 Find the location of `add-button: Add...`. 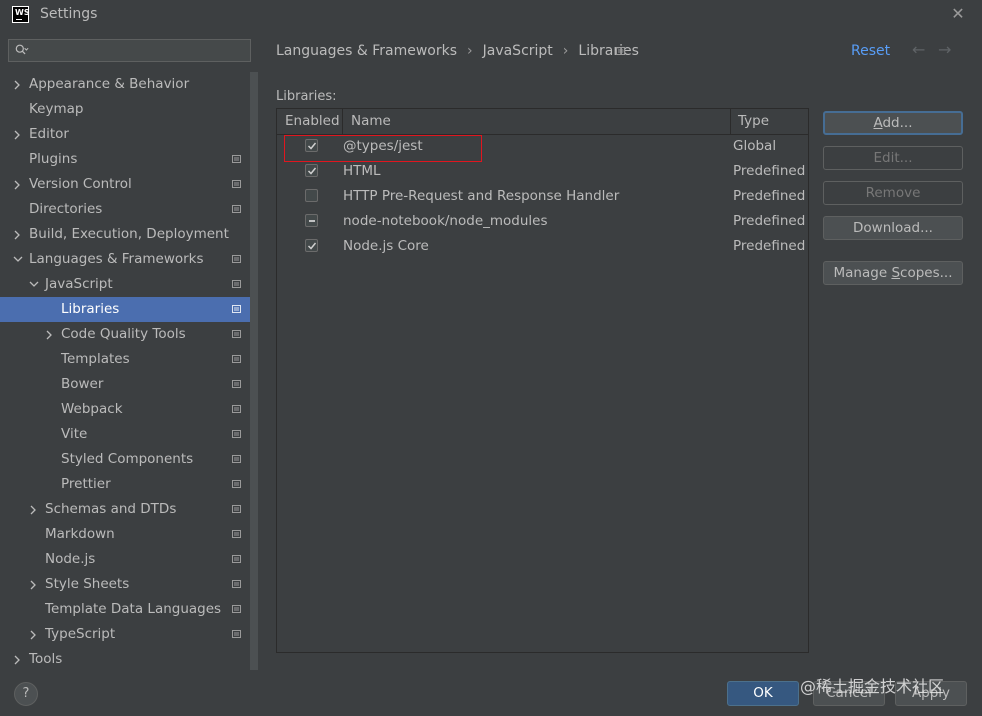

add-button: Add... is located at coordinates (893, 123).